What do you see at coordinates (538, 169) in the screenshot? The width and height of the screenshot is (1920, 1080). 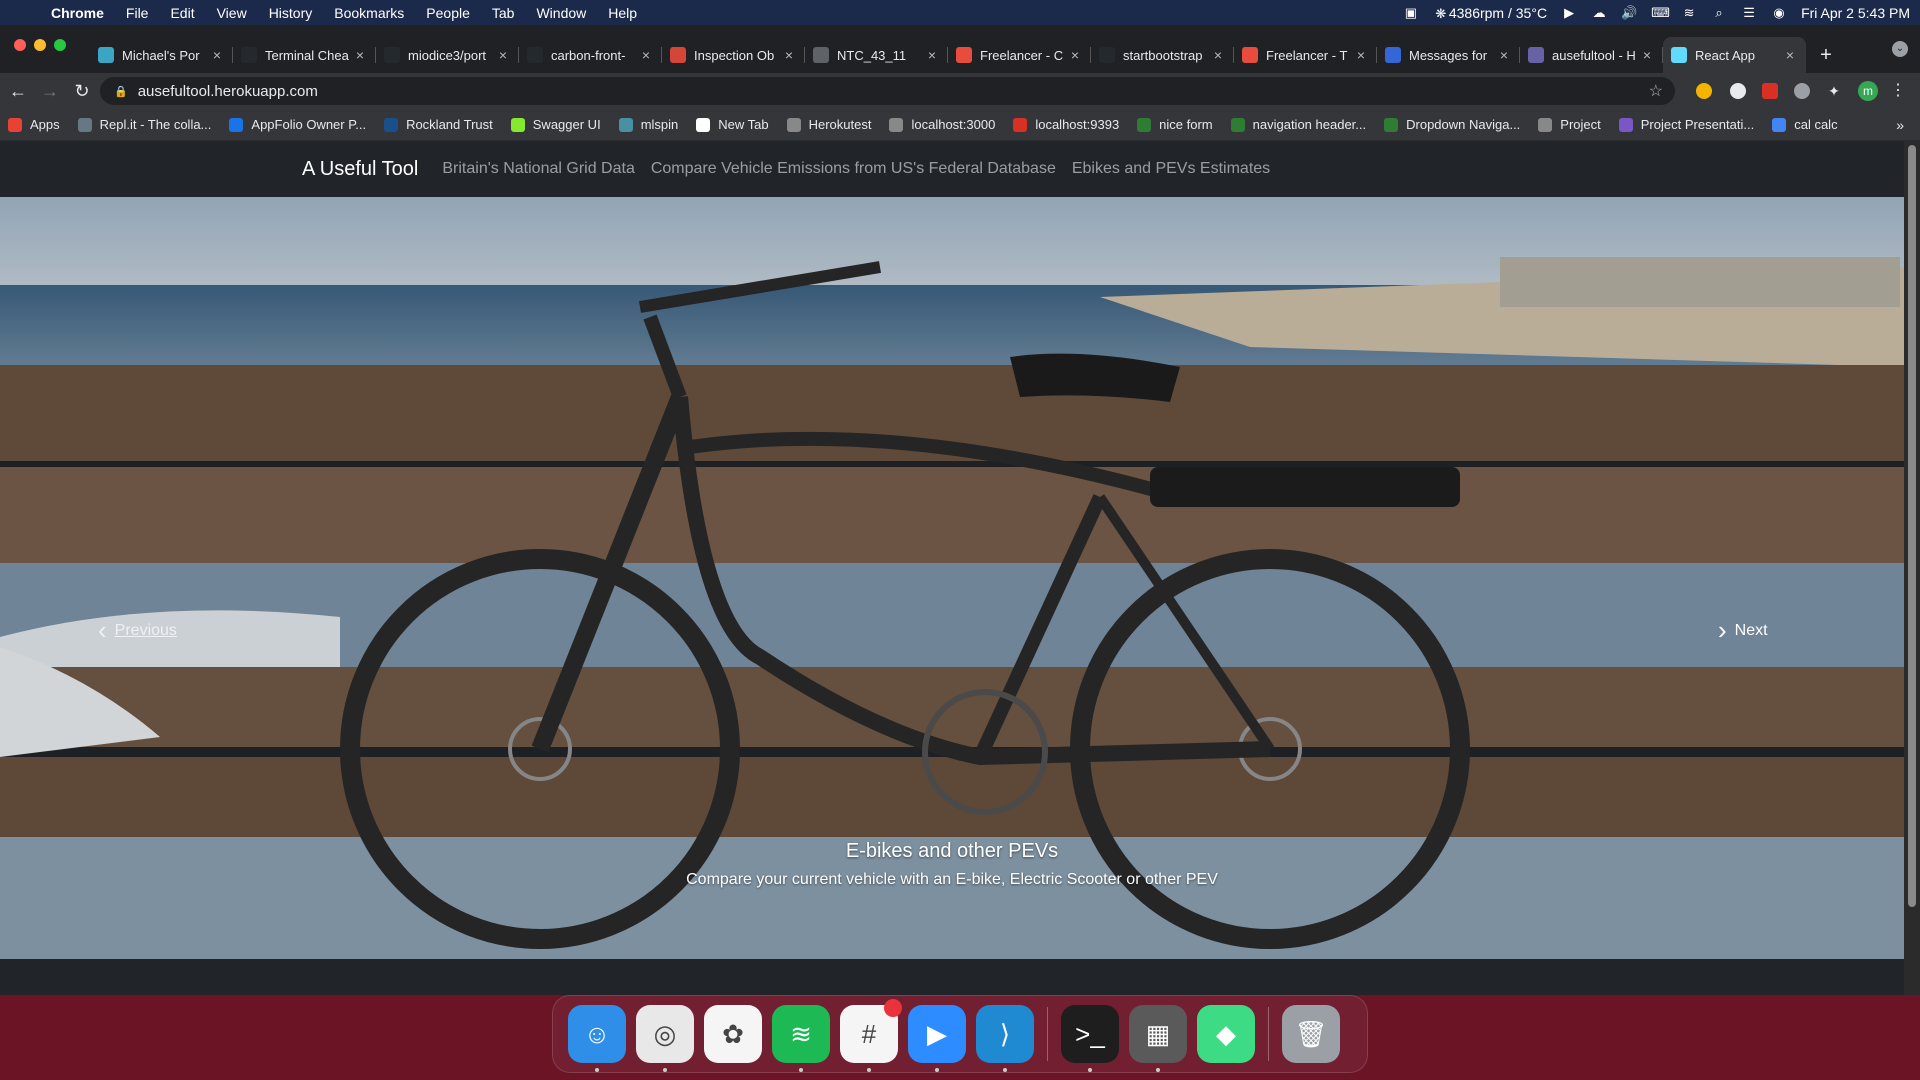 I see `nav-link-grid: Britain's National Grid Data` at bounding box center [538, 169].